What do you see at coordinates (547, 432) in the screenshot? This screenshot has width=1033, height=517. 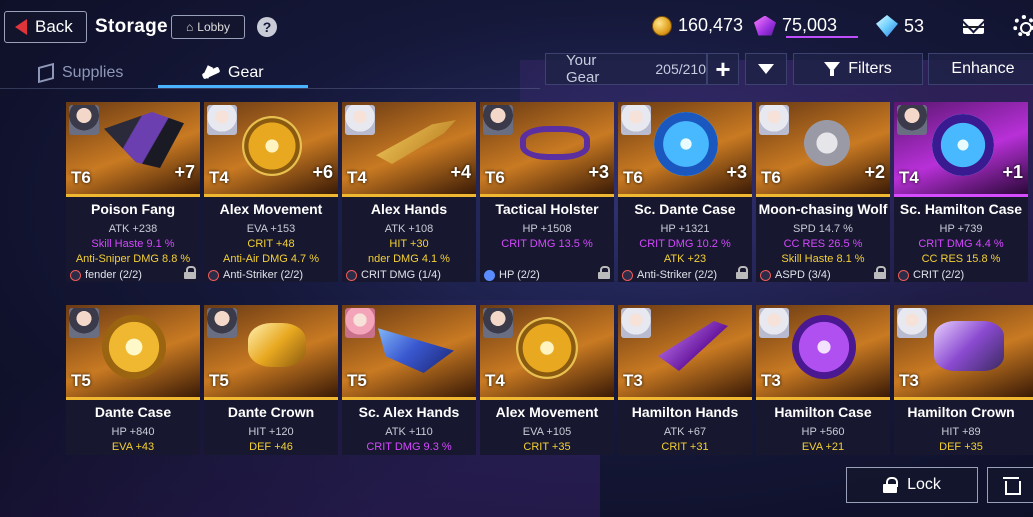 I see `main-stat: EVA +105` at bounding box center [547, 432].